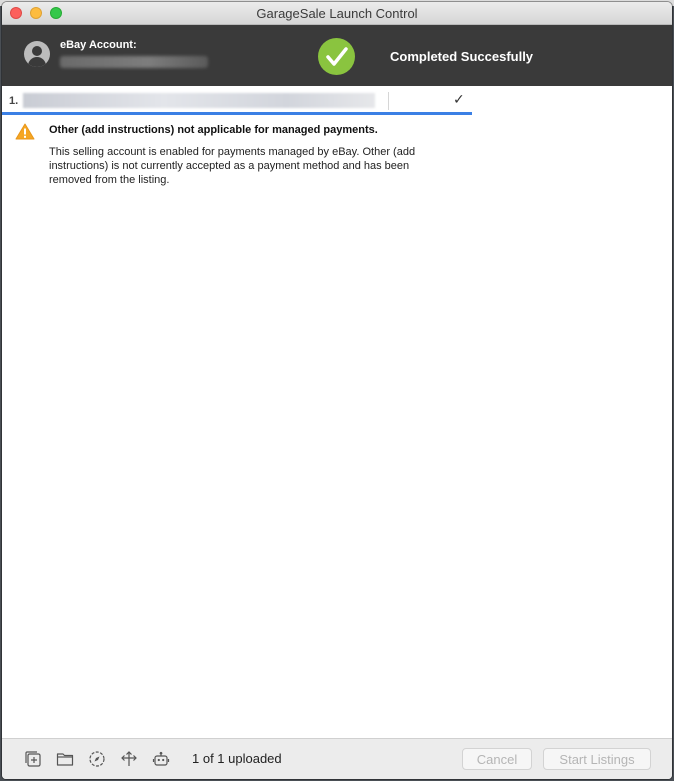 This screenshot has width=674, height=781. I want to click on account-label: eBay Account:, so click(98, 45).